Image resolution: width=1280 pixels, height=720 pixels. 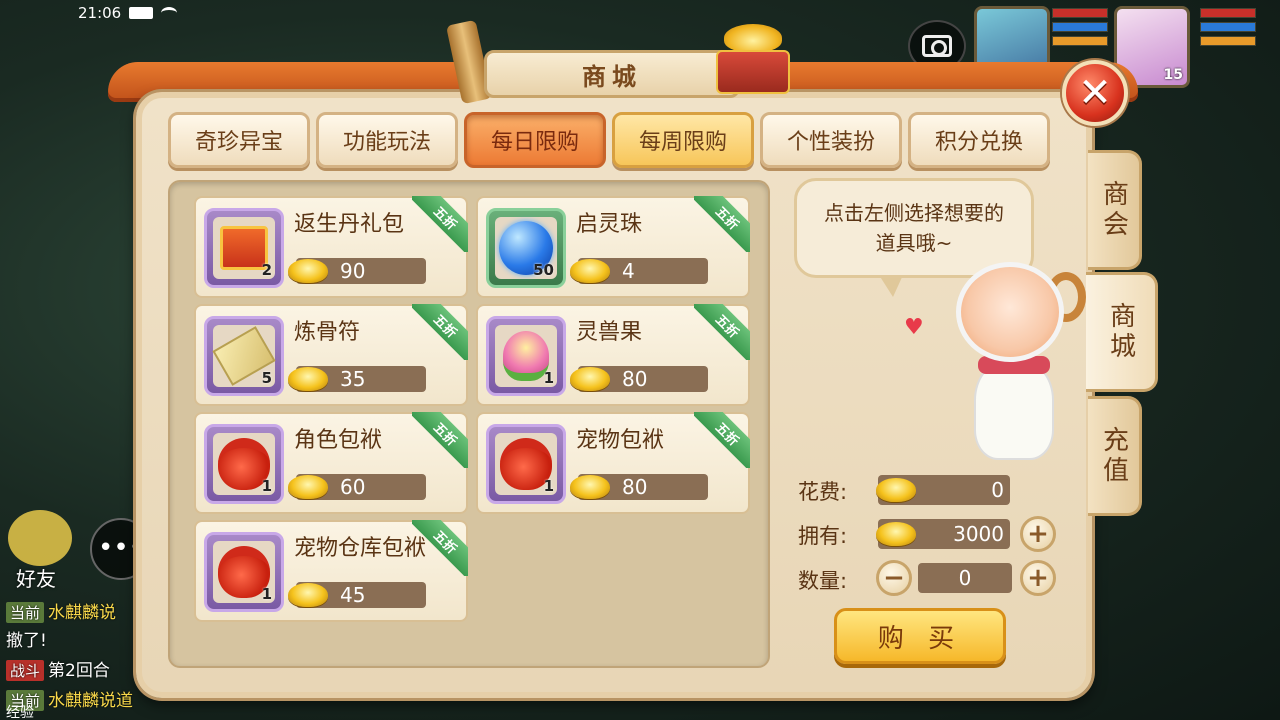 I want to click on item-price: 45, so click(x=357, y=595).